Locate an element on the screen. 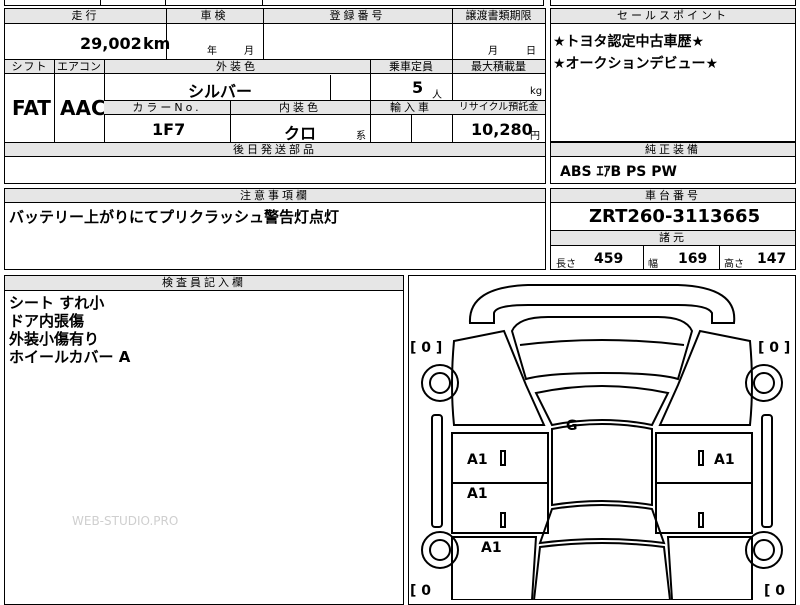 The height and width of the screenshot is (605, 800). mark-roof: G is located at coordinates (572, 426).